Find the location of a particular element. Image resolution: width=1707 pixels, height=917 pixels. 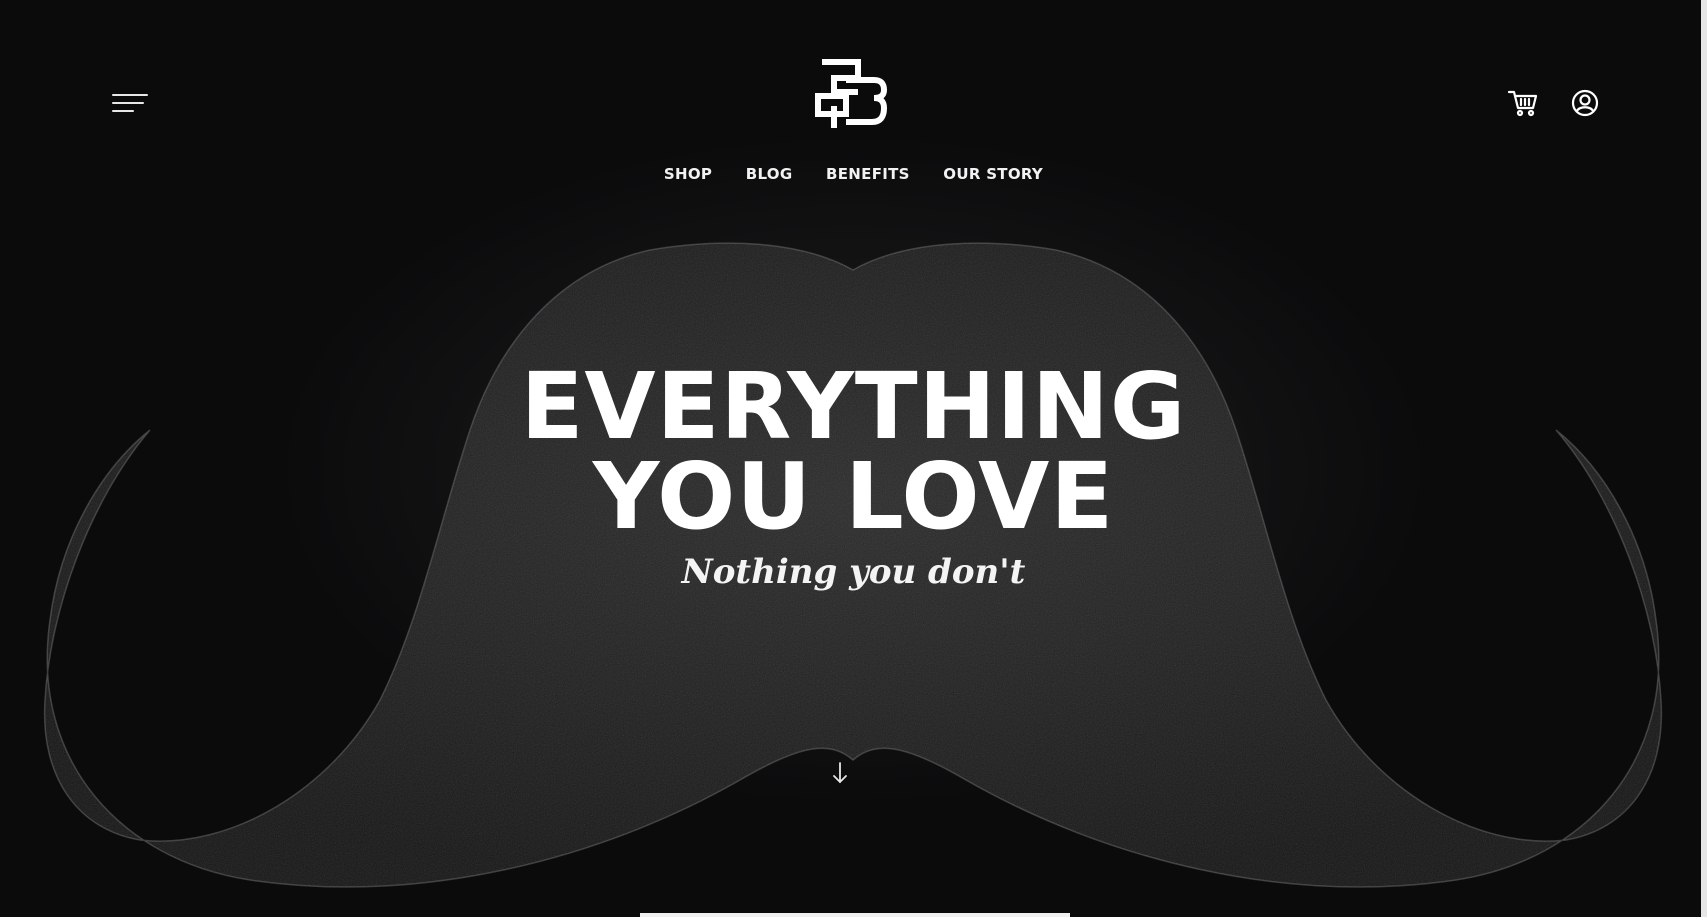

nav-item-shop: SHOP is located at coordinates (688, 174).